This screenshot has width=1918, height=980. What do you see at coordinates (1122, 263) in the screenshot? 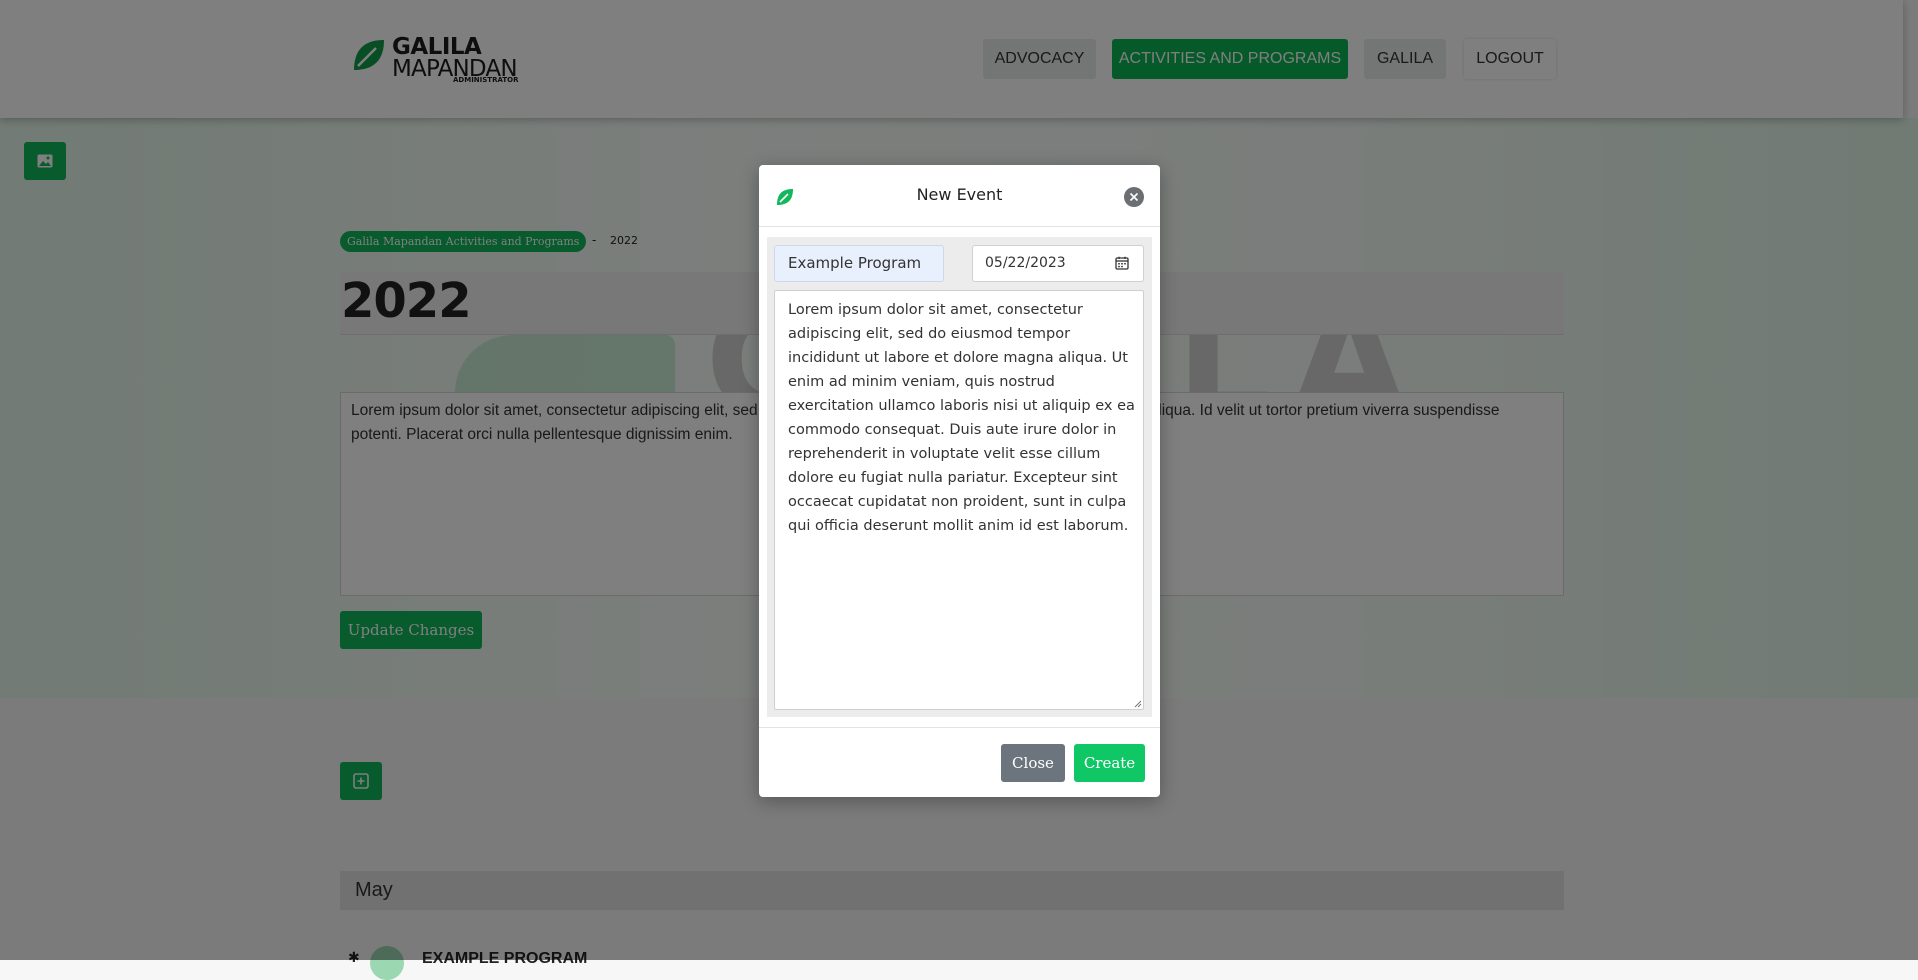
I see `calendar-icon` at bounding box center [1122, 263].